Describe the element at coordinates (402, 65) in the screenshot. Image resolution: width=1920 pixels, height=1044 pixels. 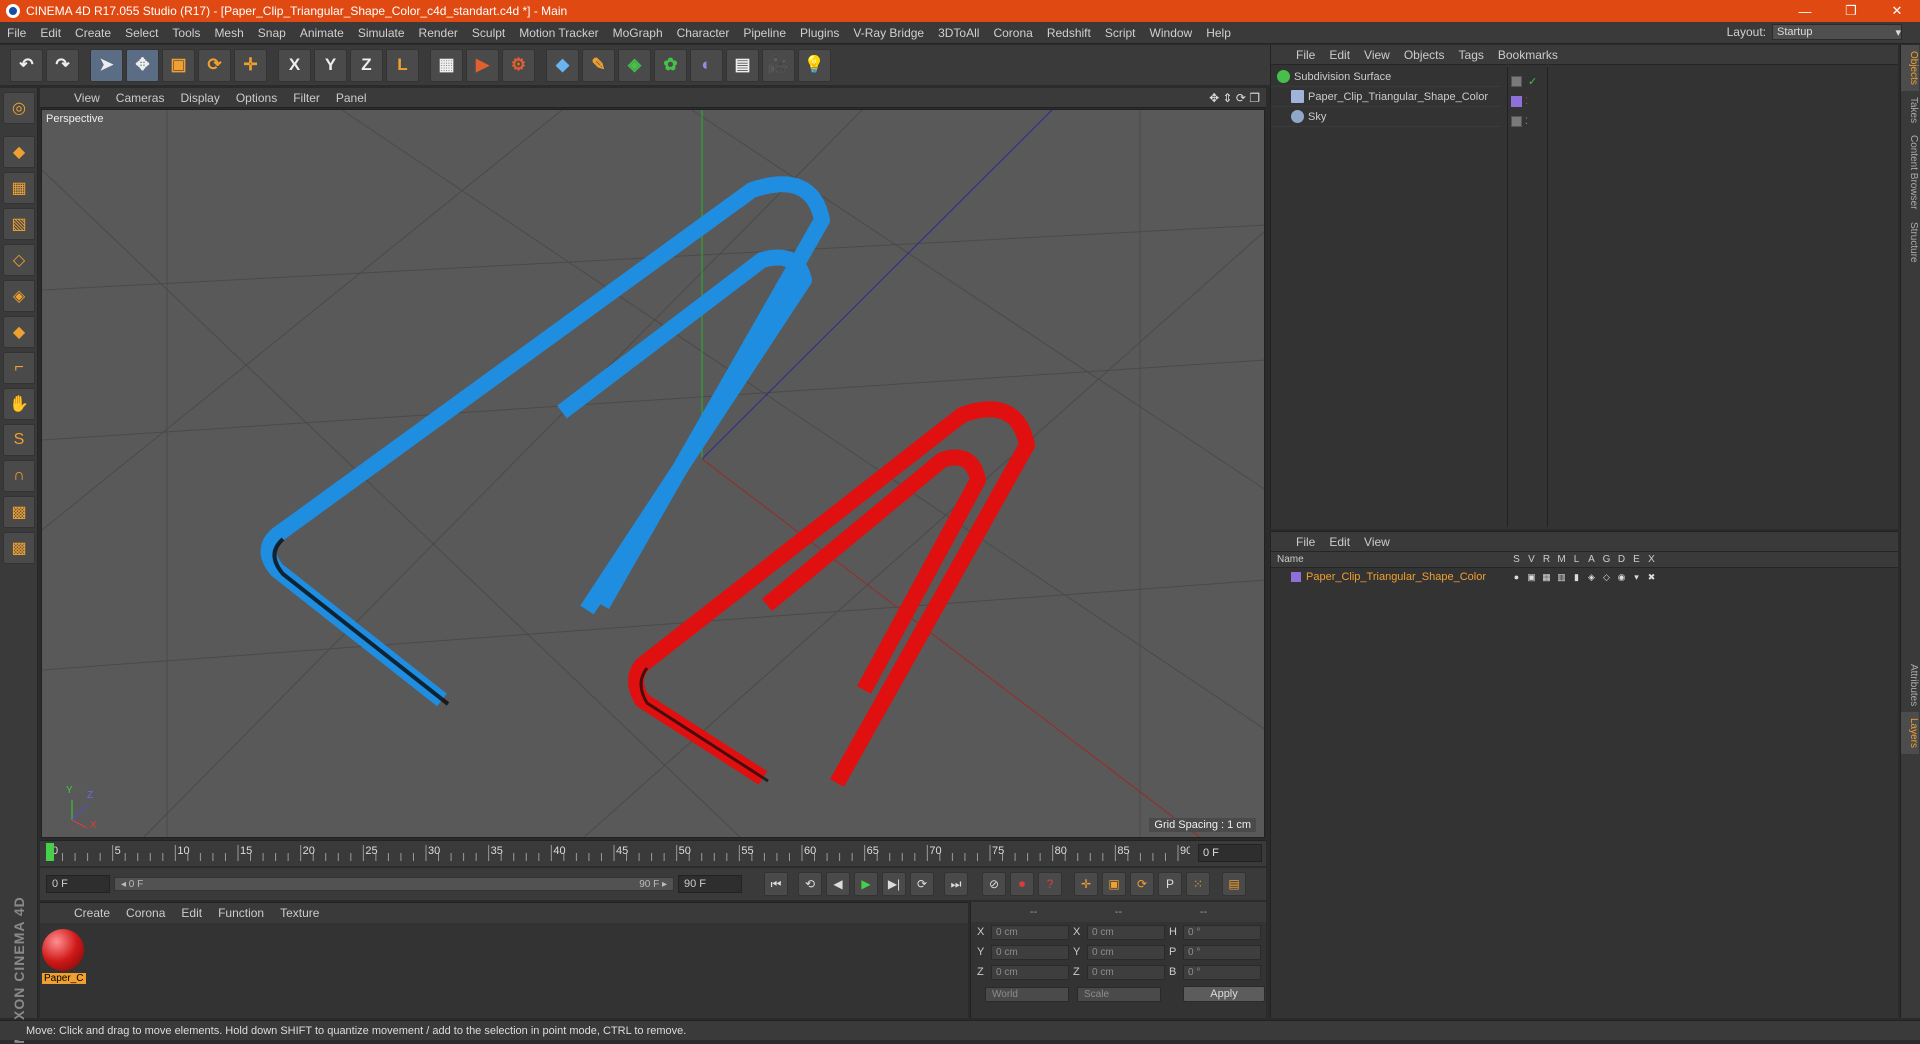
I see `coordinate-system-button: L` at that location.